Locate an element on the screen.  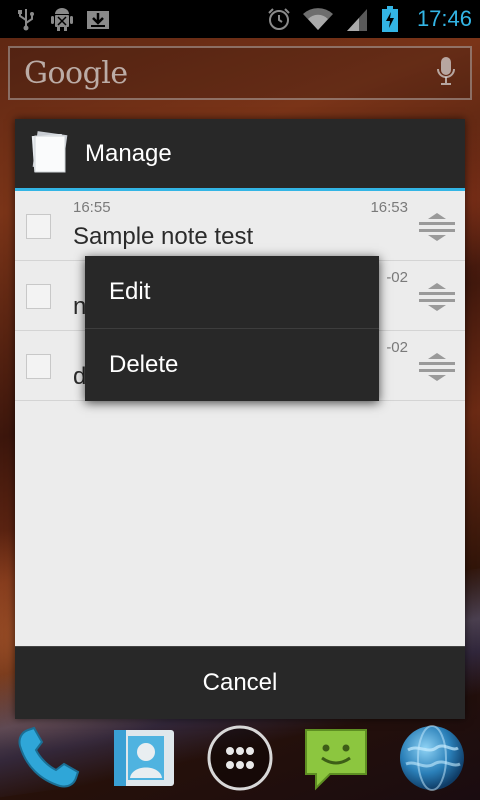
usb-icon is located at coordinates (26, 19).